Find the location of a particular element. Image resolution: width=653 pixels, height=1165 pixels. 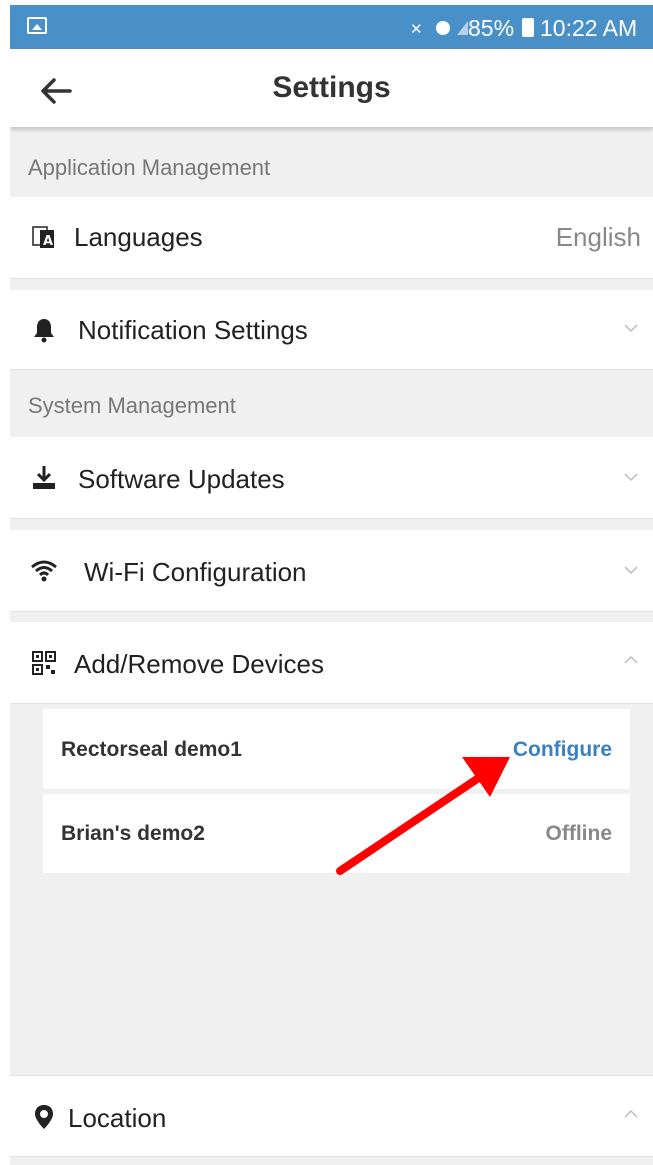

location-label: Location is located at coordinates (117, 1118).